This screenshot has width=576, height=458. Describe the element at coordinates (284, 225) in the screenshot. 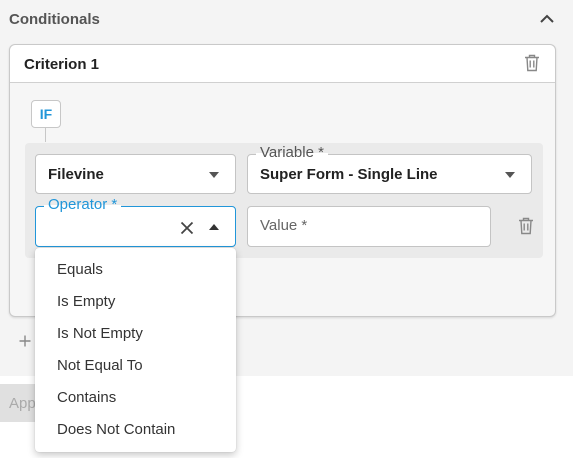

I see `value-placeholder: Value *` at that location.